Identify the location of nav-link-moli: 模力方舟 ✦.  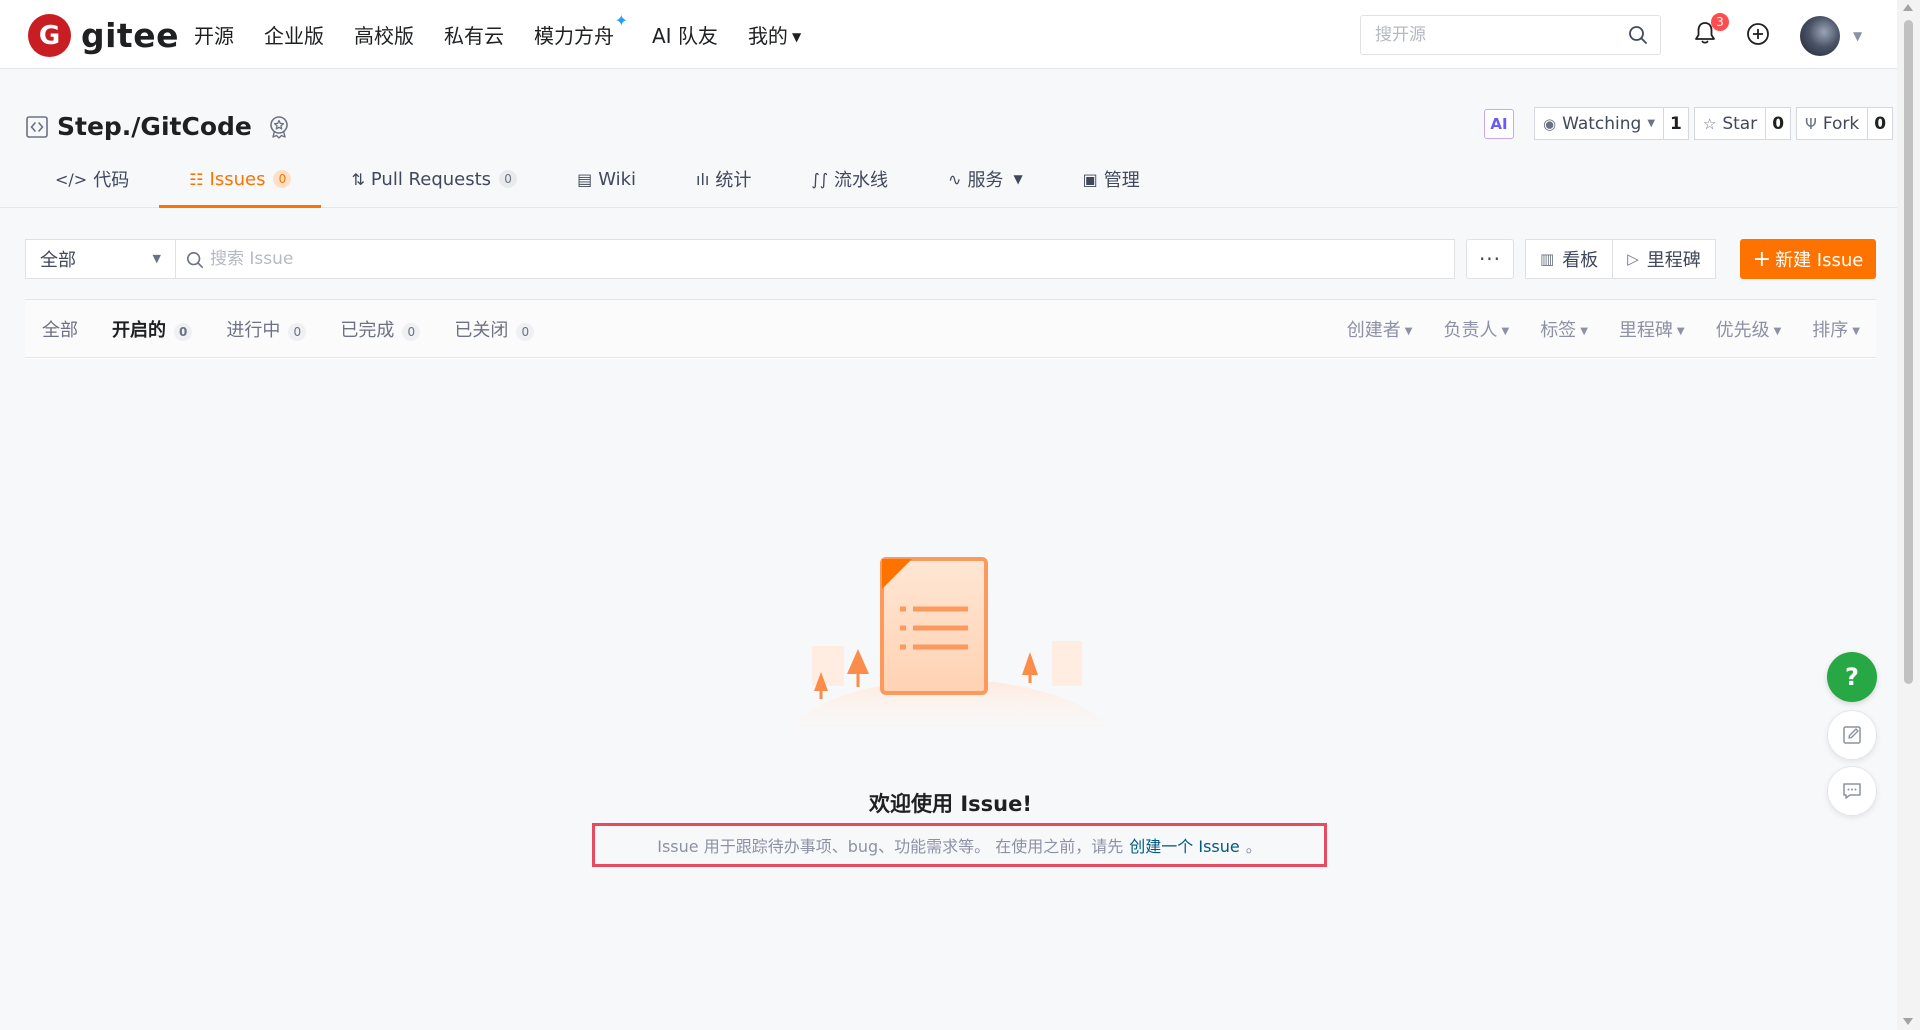
(581, 30).